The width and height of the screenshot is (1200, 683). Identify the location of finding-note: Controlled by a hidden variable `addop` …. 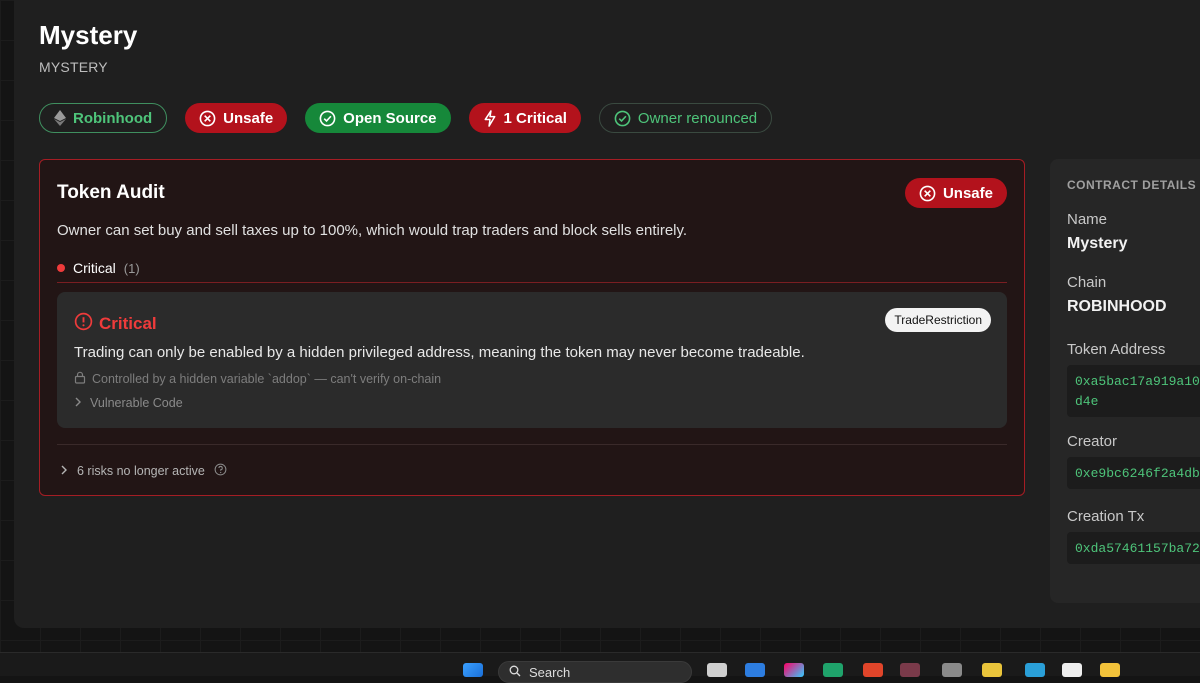
(257, 379).